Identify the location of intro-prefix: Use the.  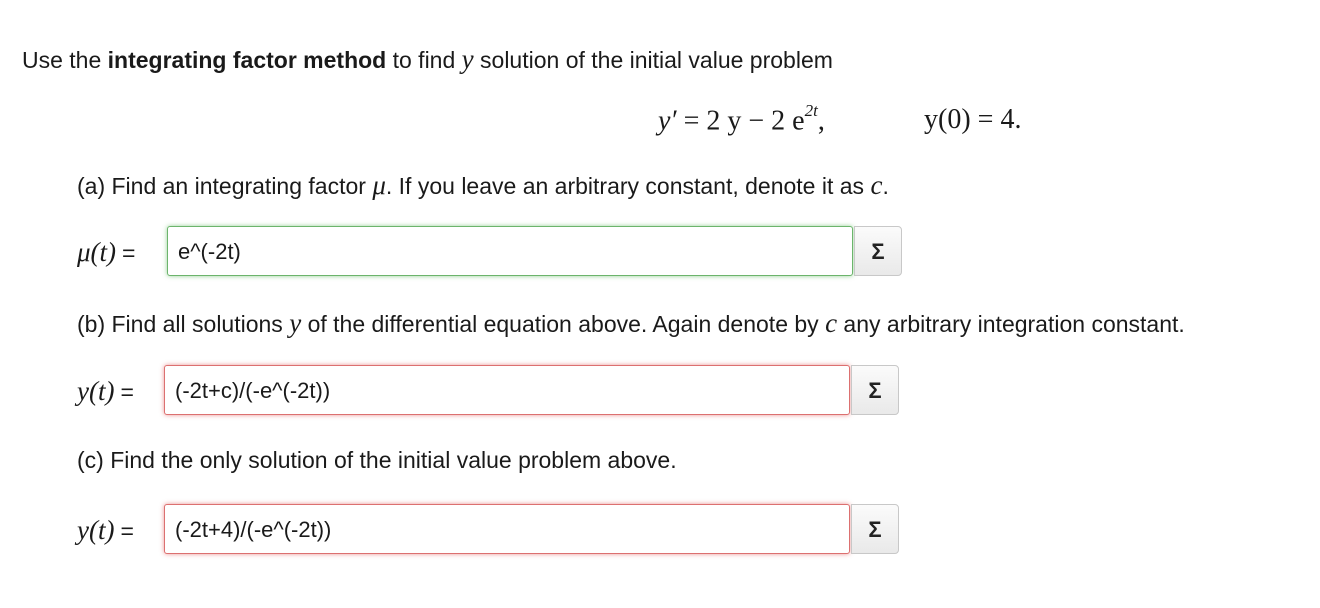
(65, 60).